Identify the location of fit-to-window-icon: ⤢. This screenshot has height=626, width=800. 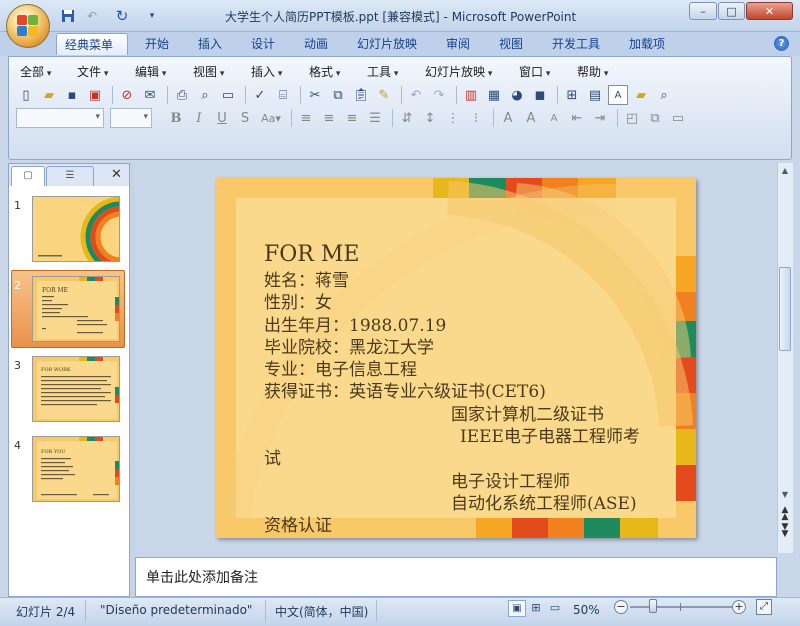
(764, 607).